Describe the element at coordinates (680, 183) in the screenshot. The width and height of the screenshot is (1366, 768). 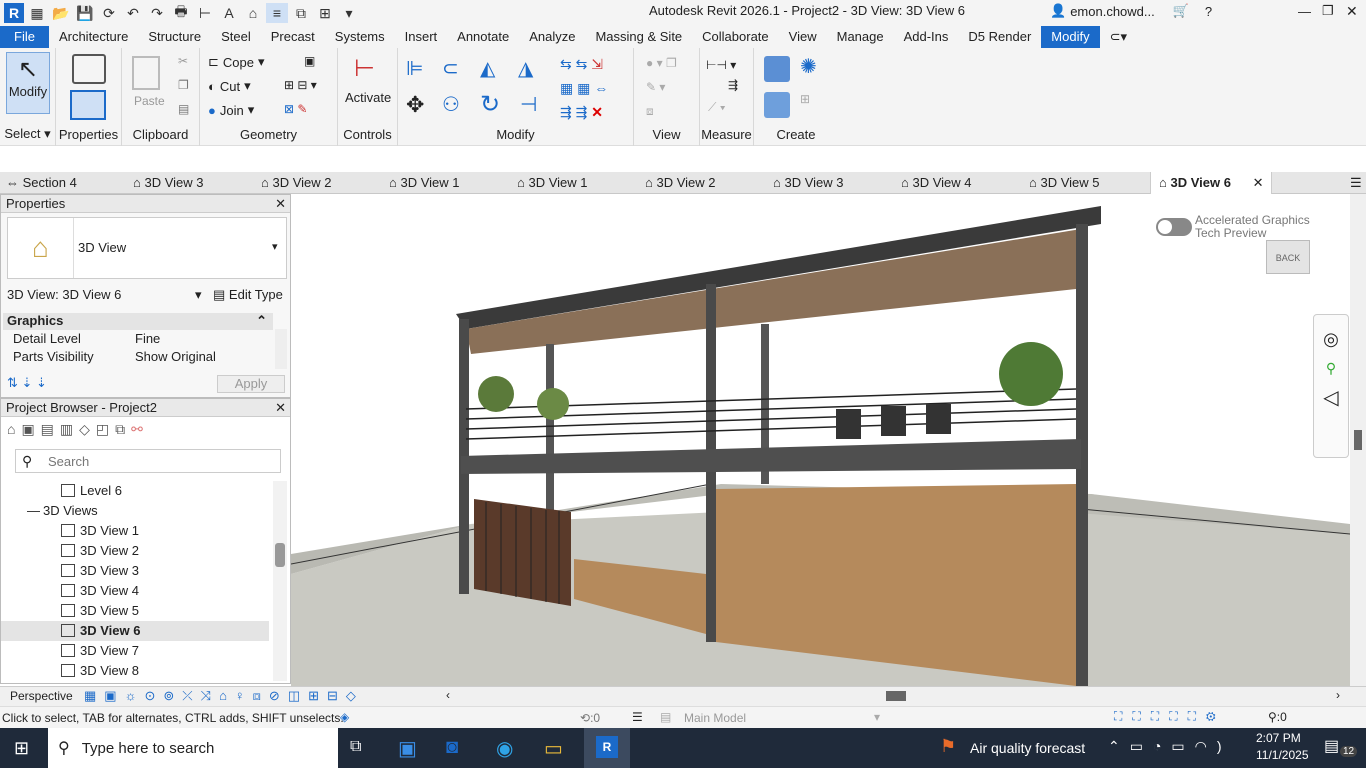
I see `tab-3d-view-2b: ⌂ 3D View 2` at that location.